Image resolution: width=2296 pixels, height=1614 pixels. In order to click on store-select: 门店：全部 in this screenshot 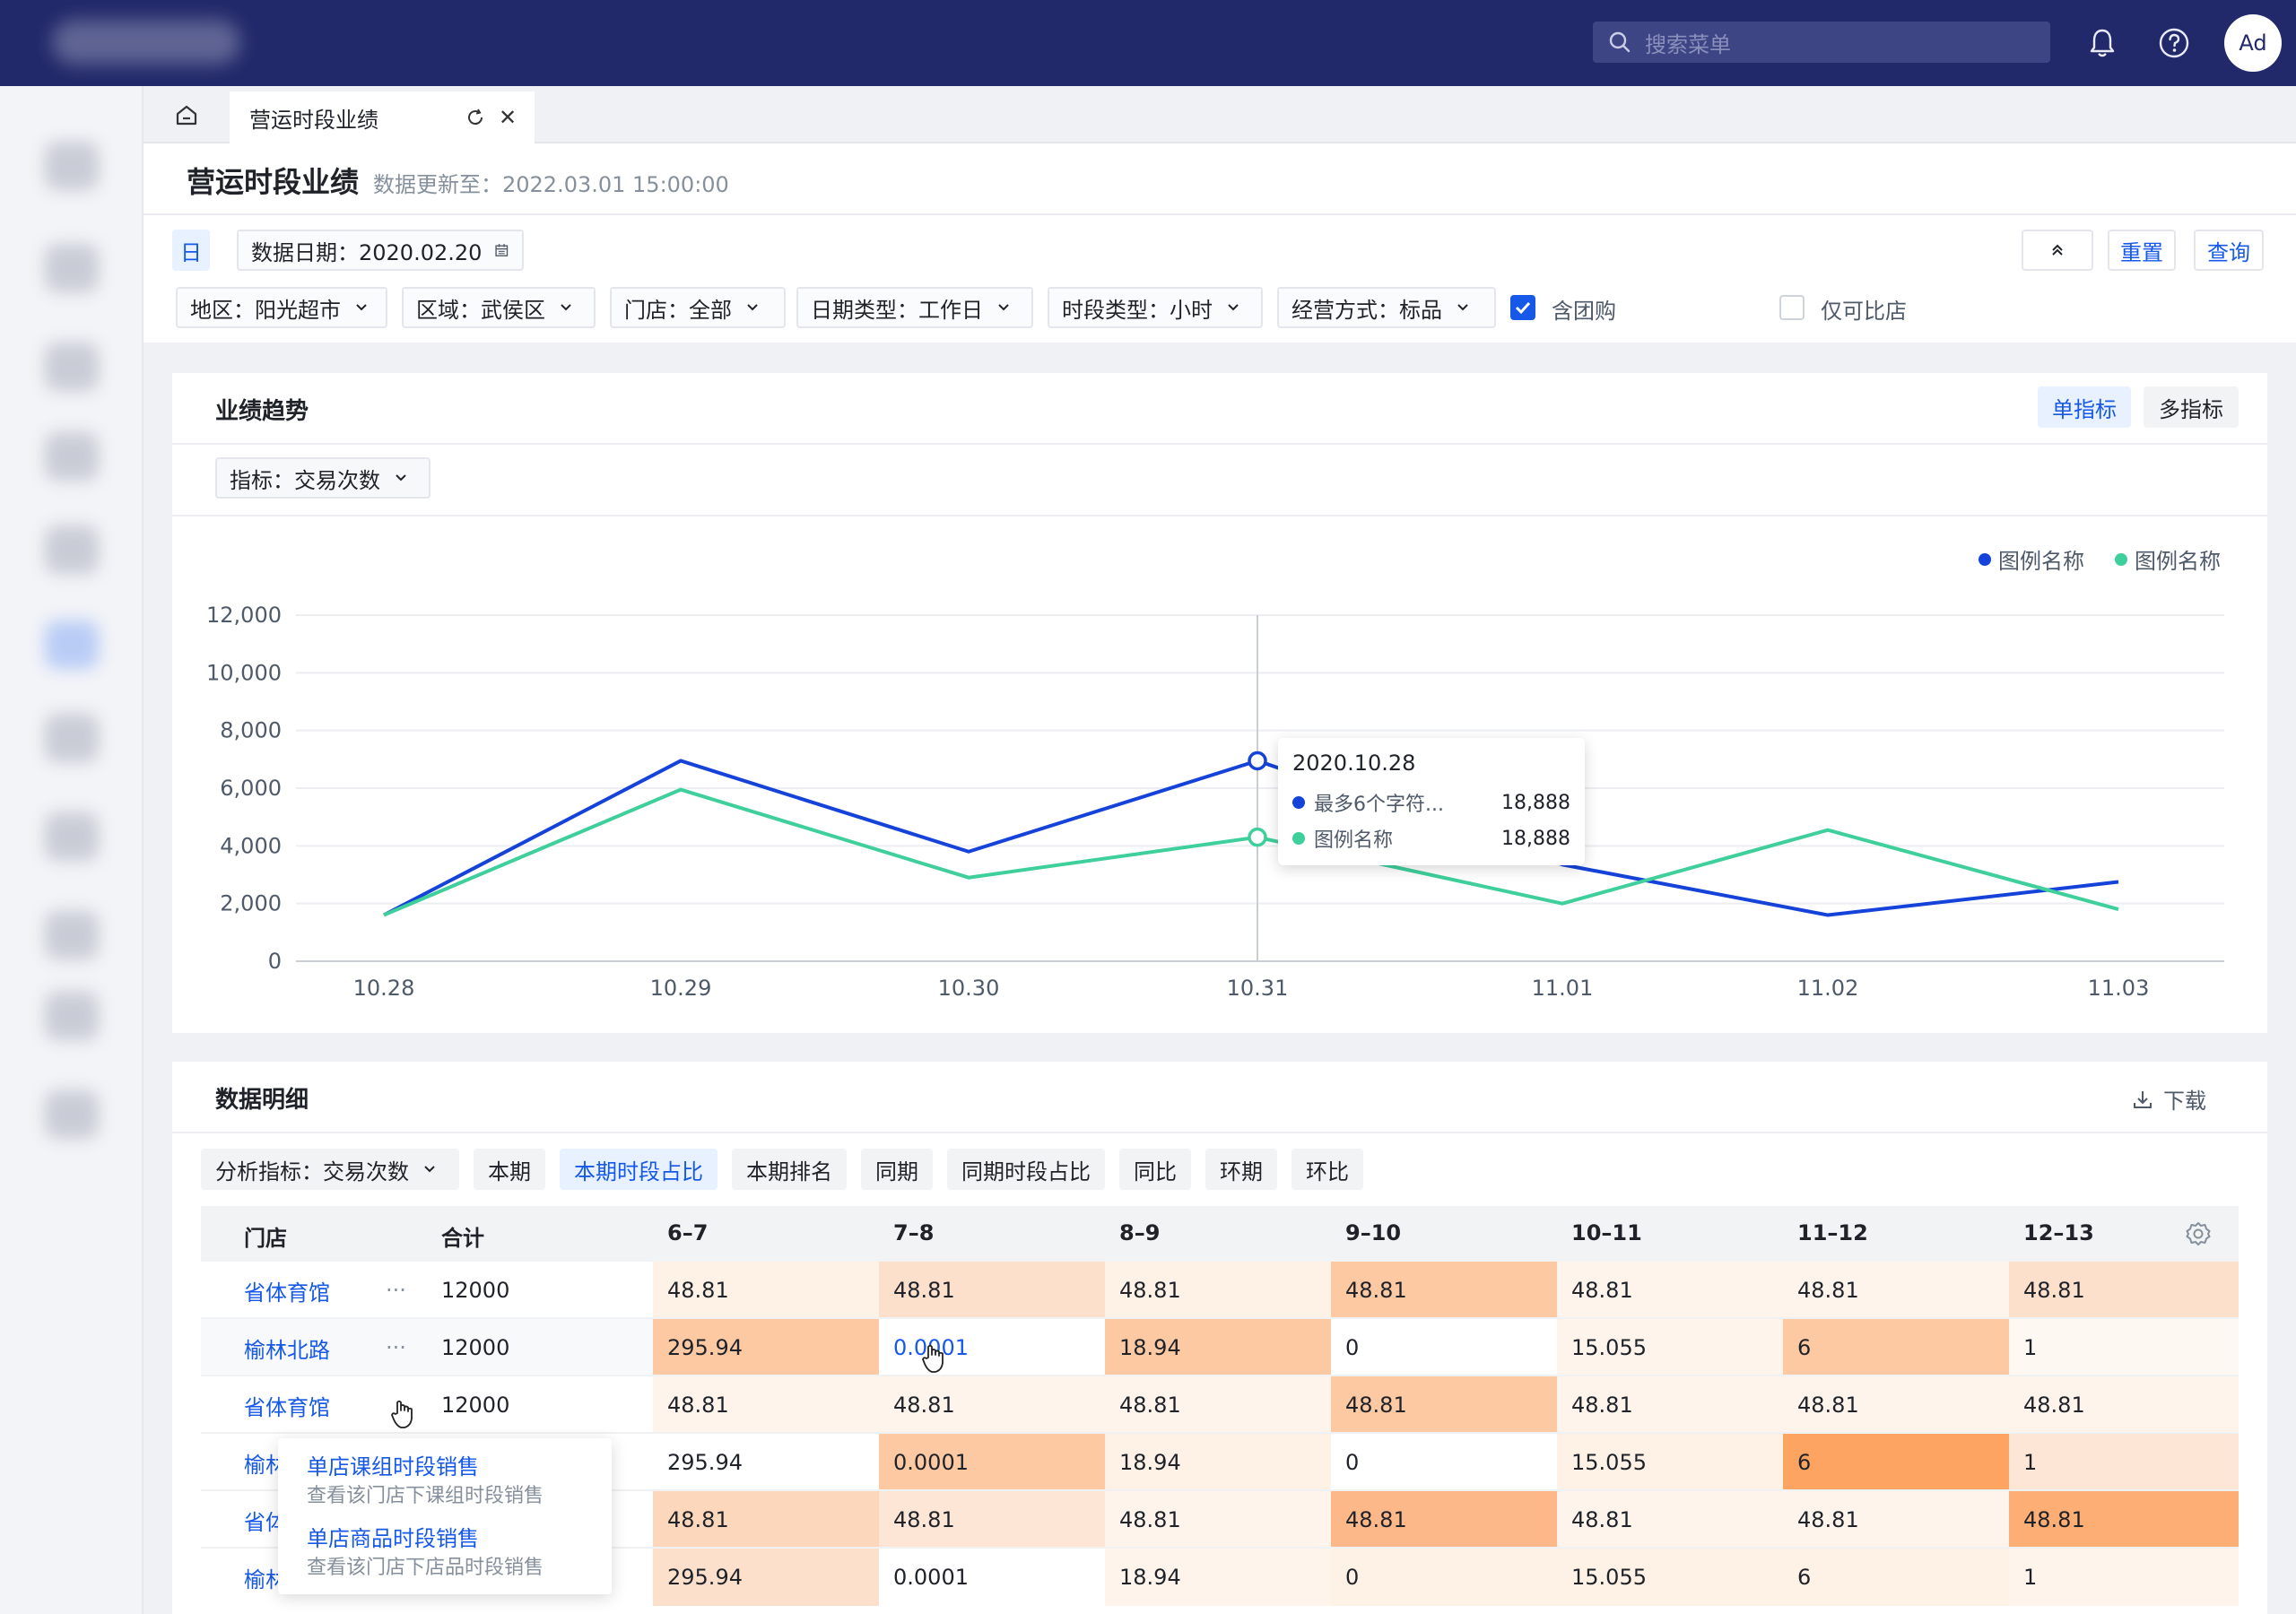, I will do `click(698, 307)`.